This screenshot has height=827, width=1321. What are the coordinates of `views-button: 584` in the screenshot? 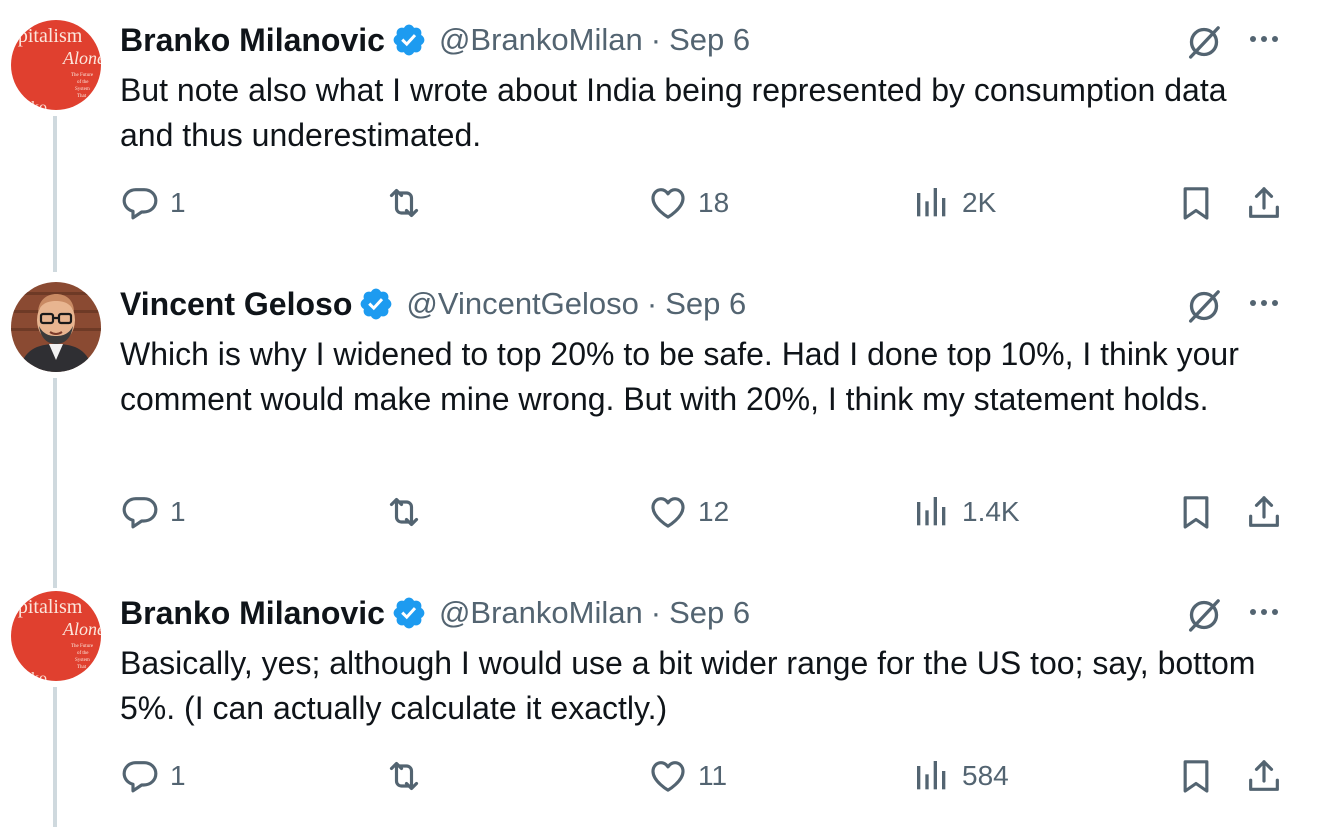 It's located at (960, 776).